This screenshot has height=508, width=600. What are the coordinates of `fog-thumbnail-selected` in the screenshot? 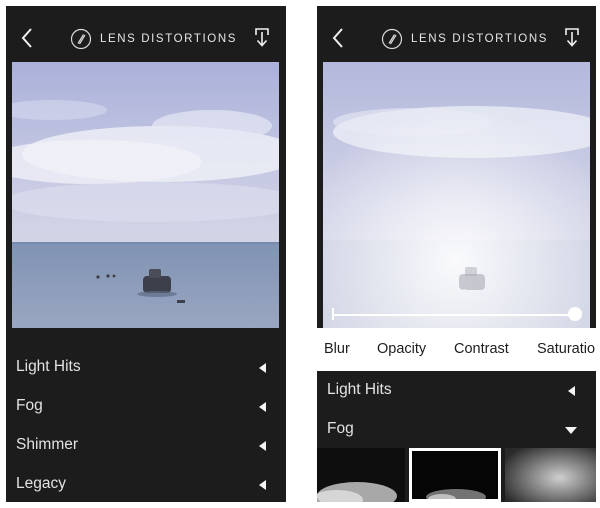 It's located at (455, 475).